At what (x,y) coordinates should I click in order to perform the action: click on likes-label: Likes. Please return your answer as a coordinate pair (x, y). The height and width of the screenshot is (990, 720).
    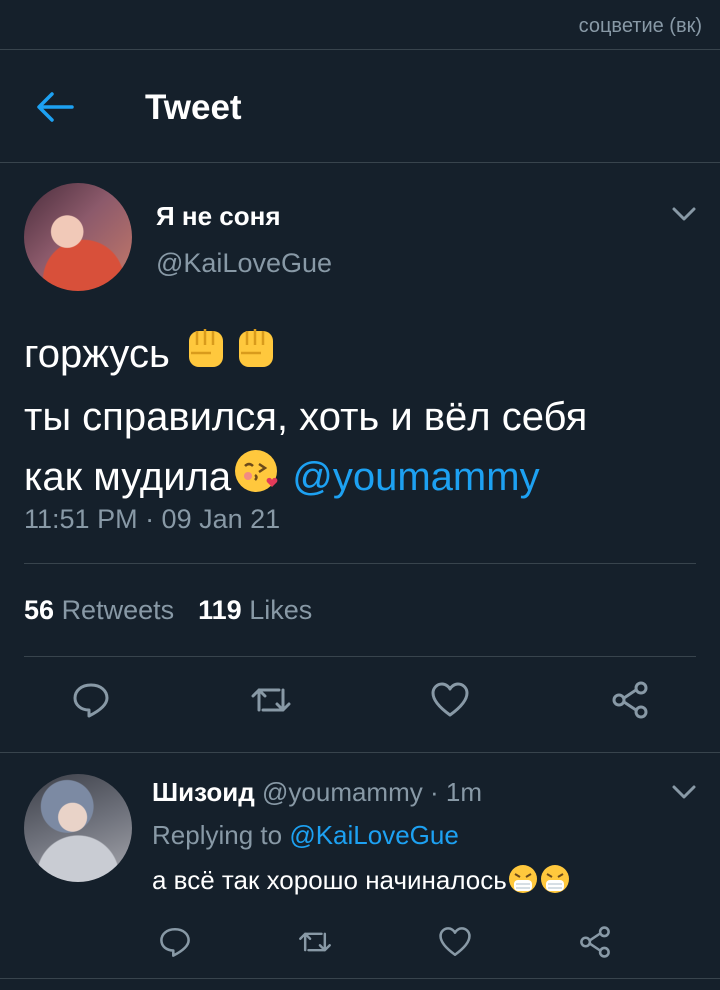
    Looking at the image, I should click on (281, 610).